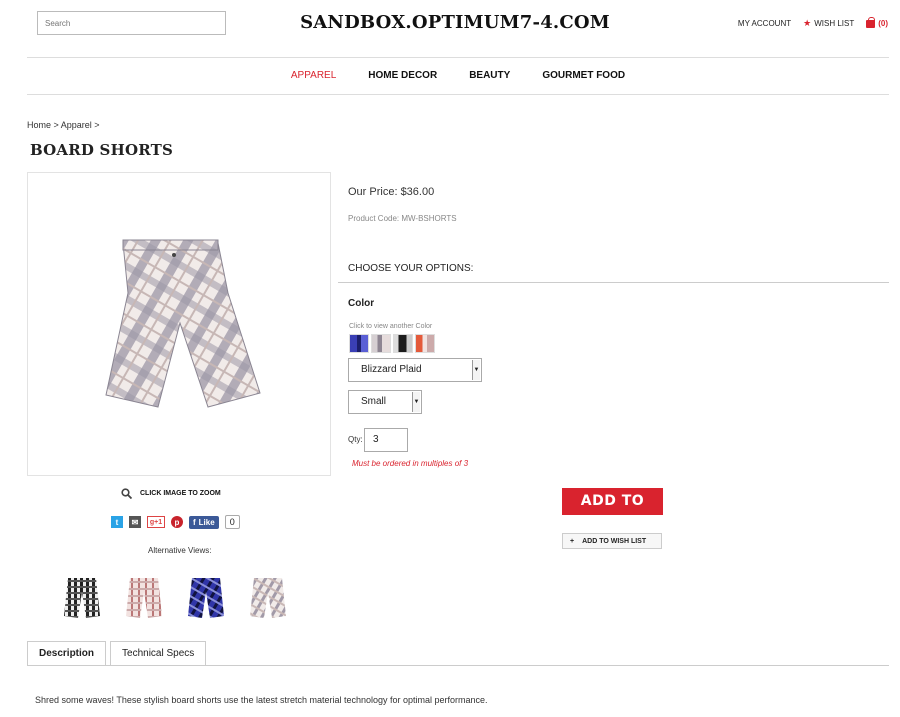 The image size is (900, 717). I want to click on product-tabs: Description Technical Specs, so click(117, 653).